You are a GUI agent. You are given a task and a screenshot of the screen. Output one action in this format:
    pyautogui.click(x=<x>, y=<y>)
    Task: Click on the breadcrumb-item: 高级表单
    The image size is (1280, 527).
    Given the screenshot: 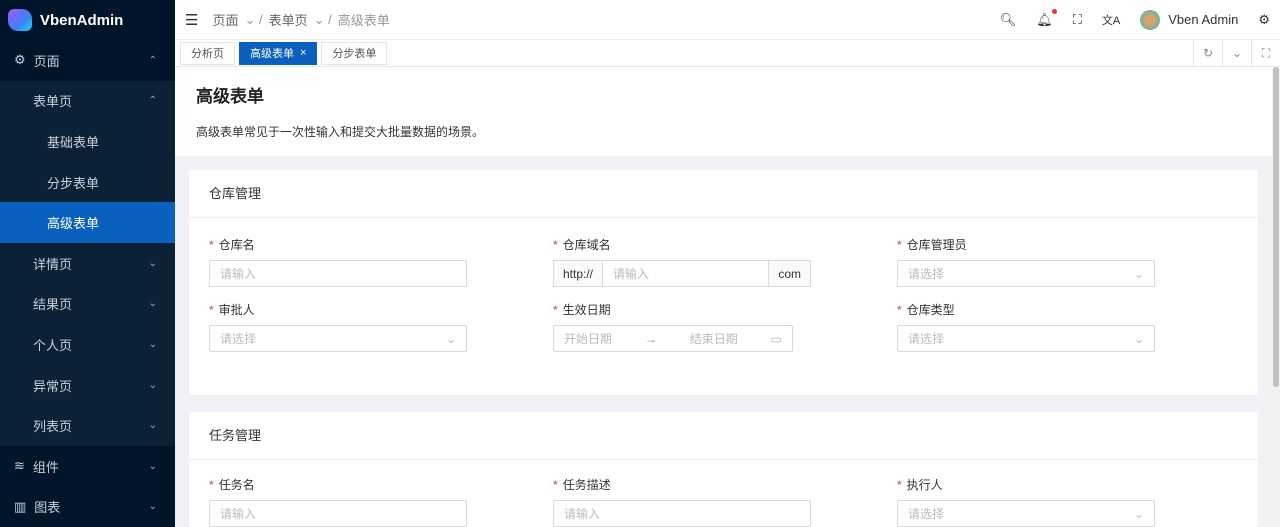 What is the action you would take?
    pyautogui.click(x=363, y=20)
    